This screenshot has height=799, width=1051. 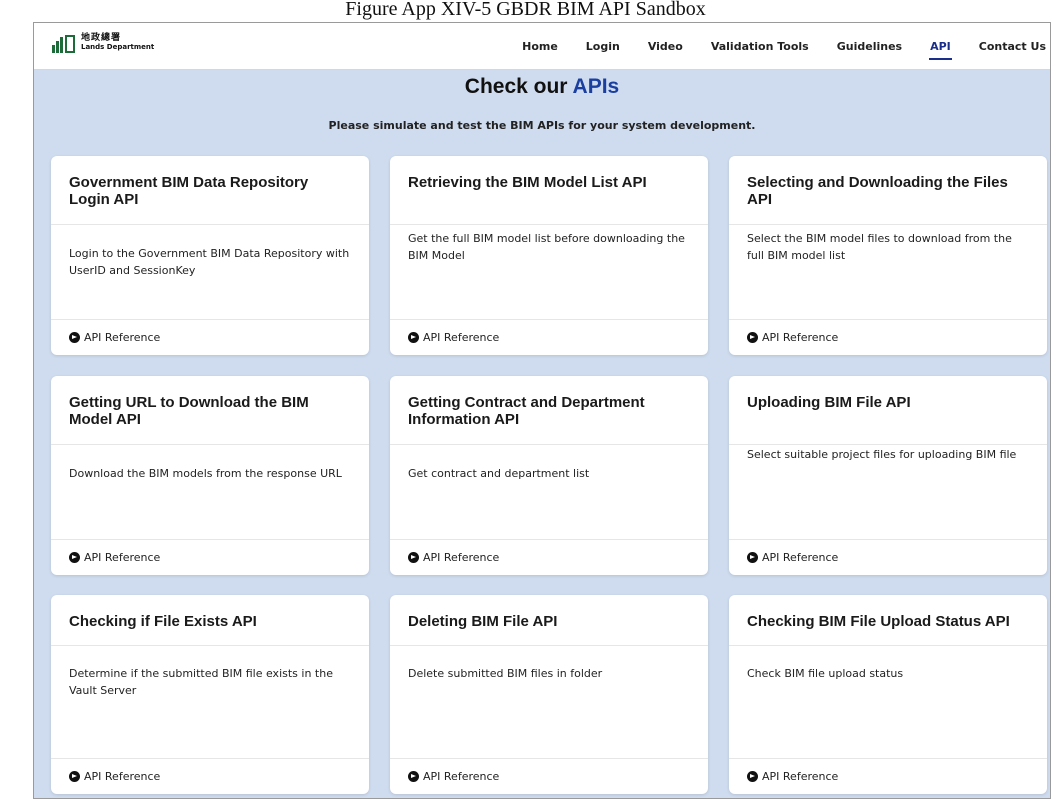 I want to click on nav-validation-tools: Validation Tools, so click(x=760, y=46).